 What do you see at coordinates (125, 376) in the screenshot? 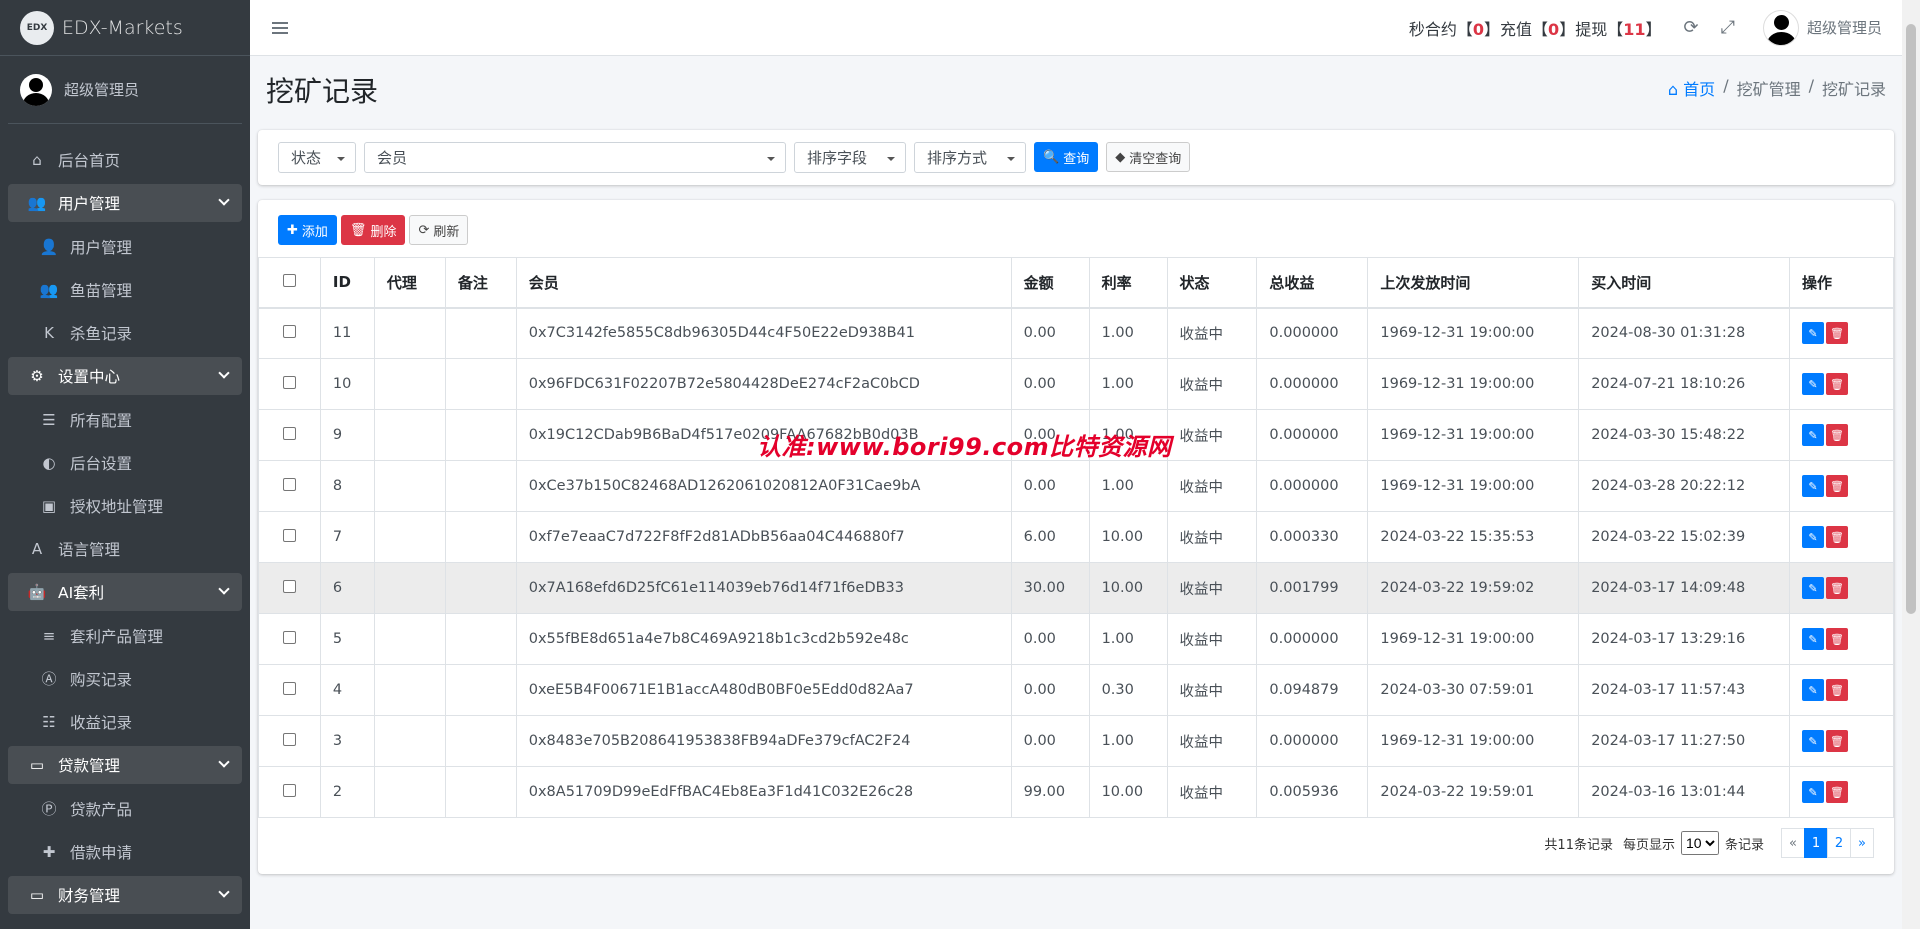
I see `sidebar-item: ⚙ 设置中心` at bounding box center [125, 376].